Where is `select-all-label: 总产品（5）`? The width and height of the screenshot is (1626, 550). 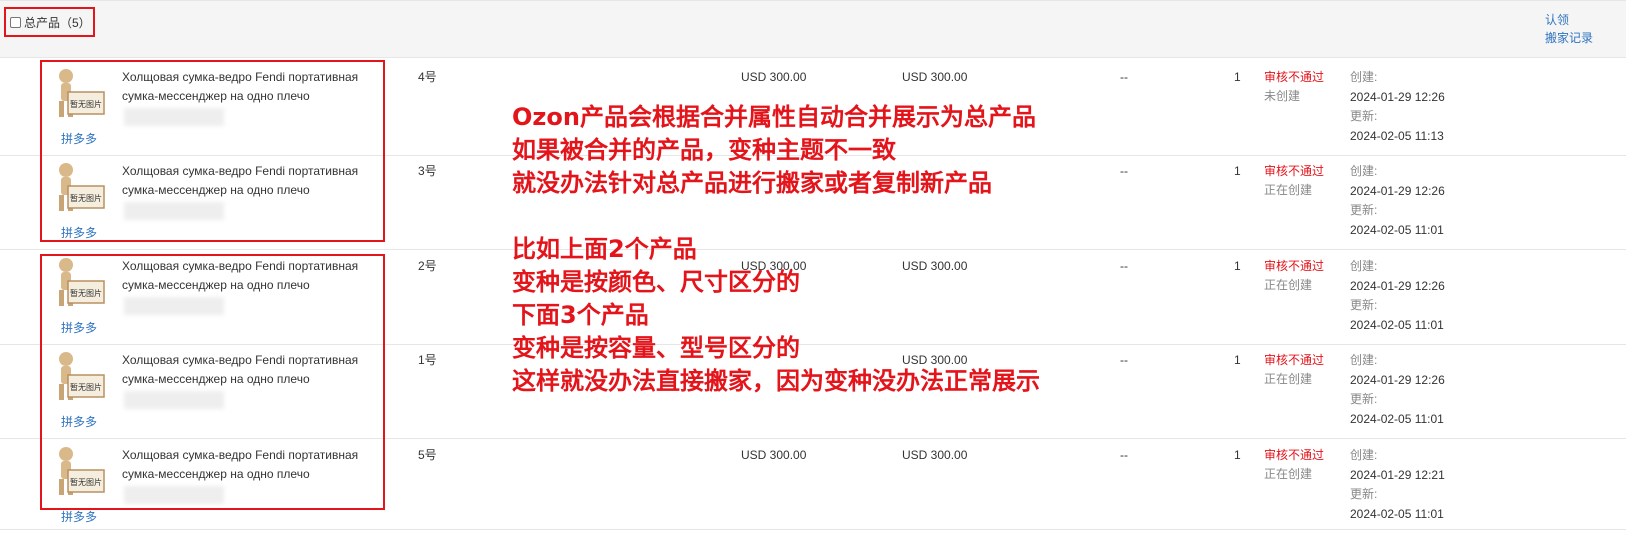
select-all-label: 总产品（5） is located at coordinates (57, 22).